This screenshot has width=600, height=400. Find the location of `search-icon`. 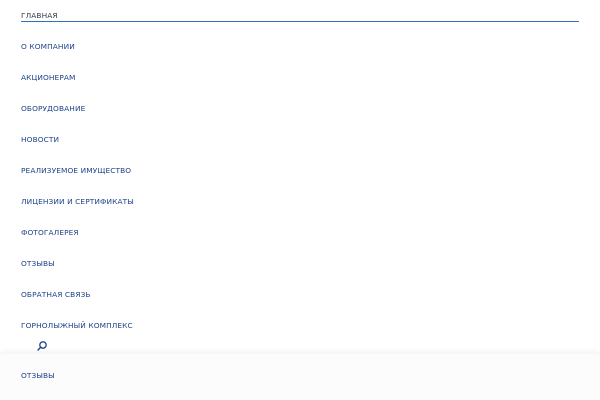

search-icon is located at coordinates (42, 346).